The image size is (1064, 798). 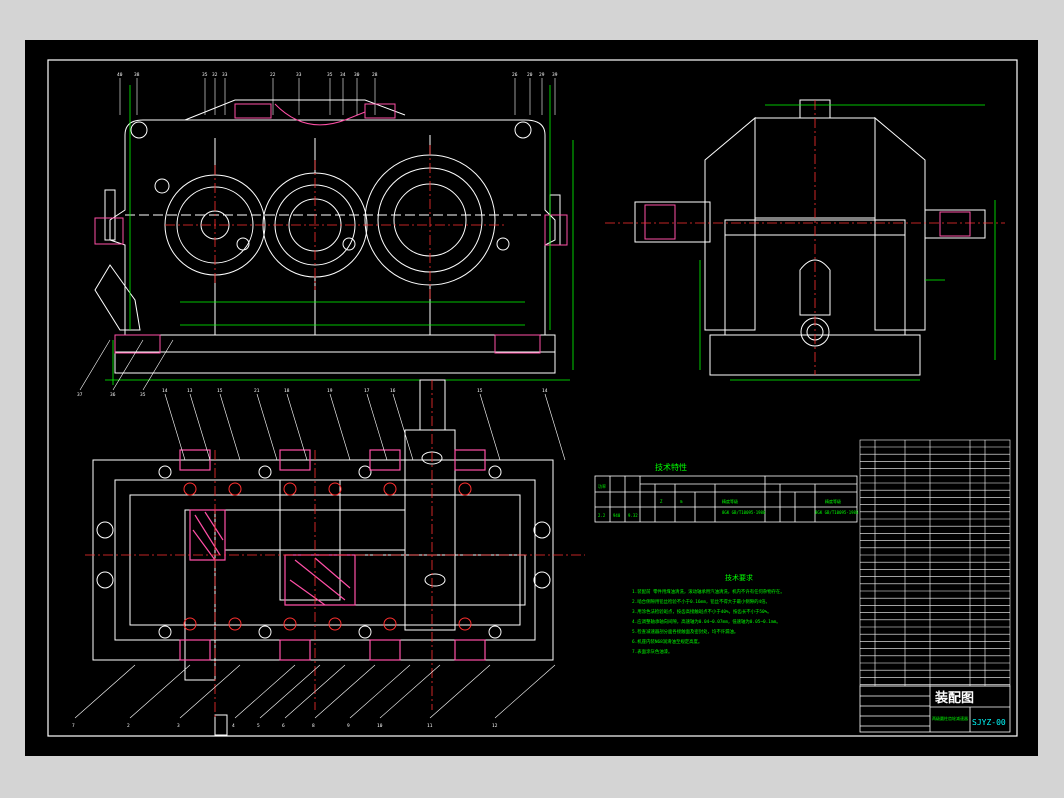 What do you see at coordinates (685, 631) in the screenshot?
I see `tech-req-line: 5.检查减速器剖分面各接触面及密封处，均不许漏油。` at bounding box center [685, 631].